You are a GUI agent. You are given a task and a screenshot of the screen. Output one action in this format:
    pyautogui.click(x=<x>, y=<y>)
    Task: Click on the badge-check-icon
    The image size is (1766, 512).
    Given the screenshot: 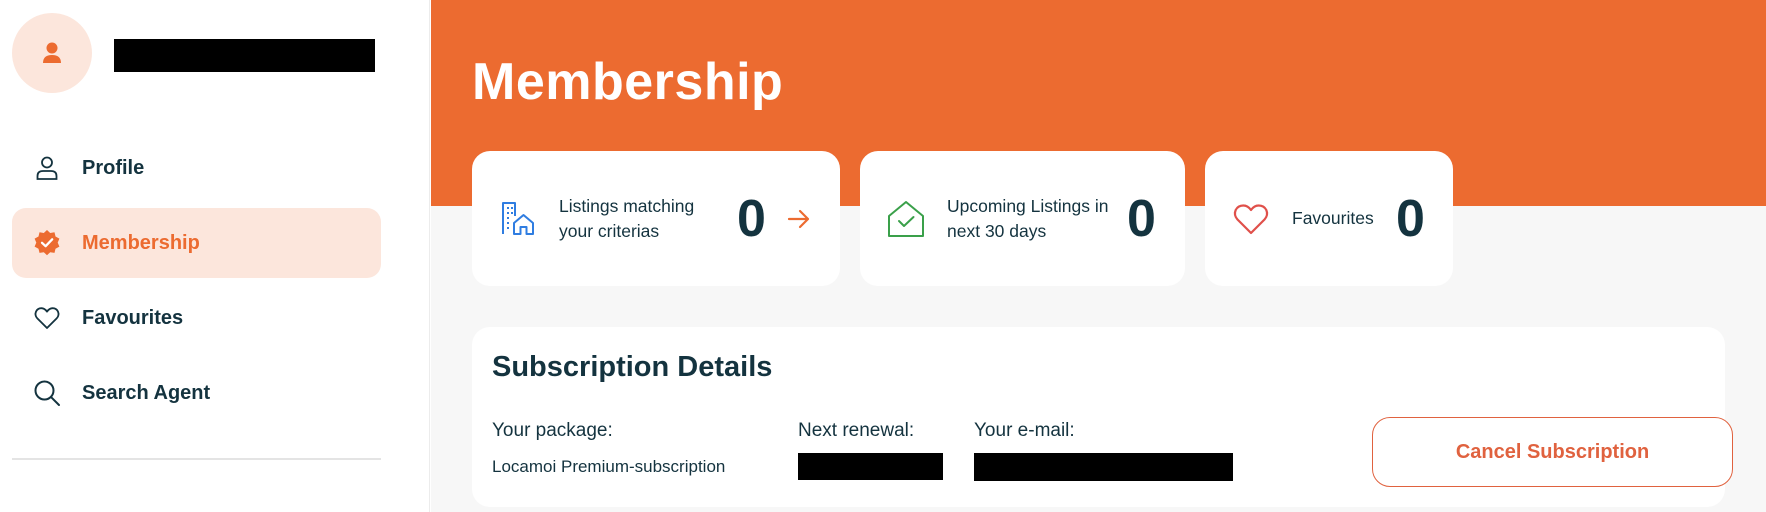 What is the action you would take?
    pyautogui.click(x=47, y=243)
    